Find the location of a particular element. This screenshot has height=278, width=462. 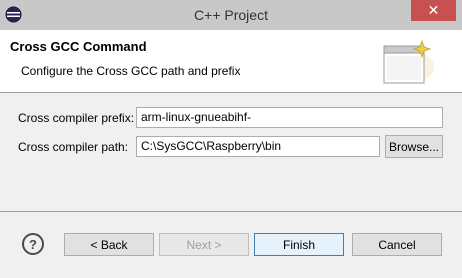

close-icon: ✕ is located at coordinates (433, 10).